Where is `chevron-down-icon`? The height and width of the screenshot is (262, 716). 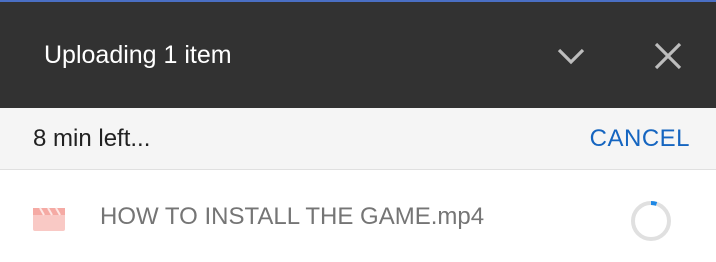 chevron-down-icon is located at coordinates (571, 56).